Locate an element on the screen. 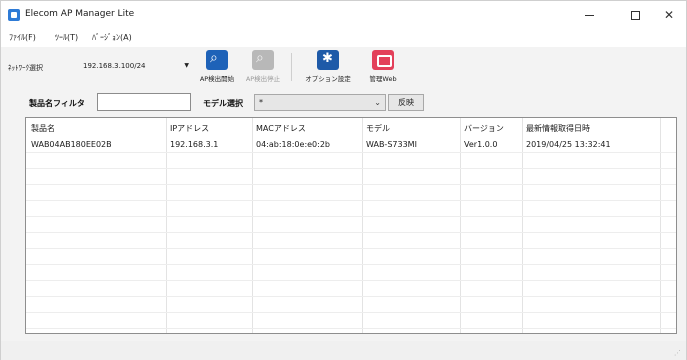 The height and width of the screenshot is (360, 687). model-select-label: モデル選択 is located at coordinates (223, 103).